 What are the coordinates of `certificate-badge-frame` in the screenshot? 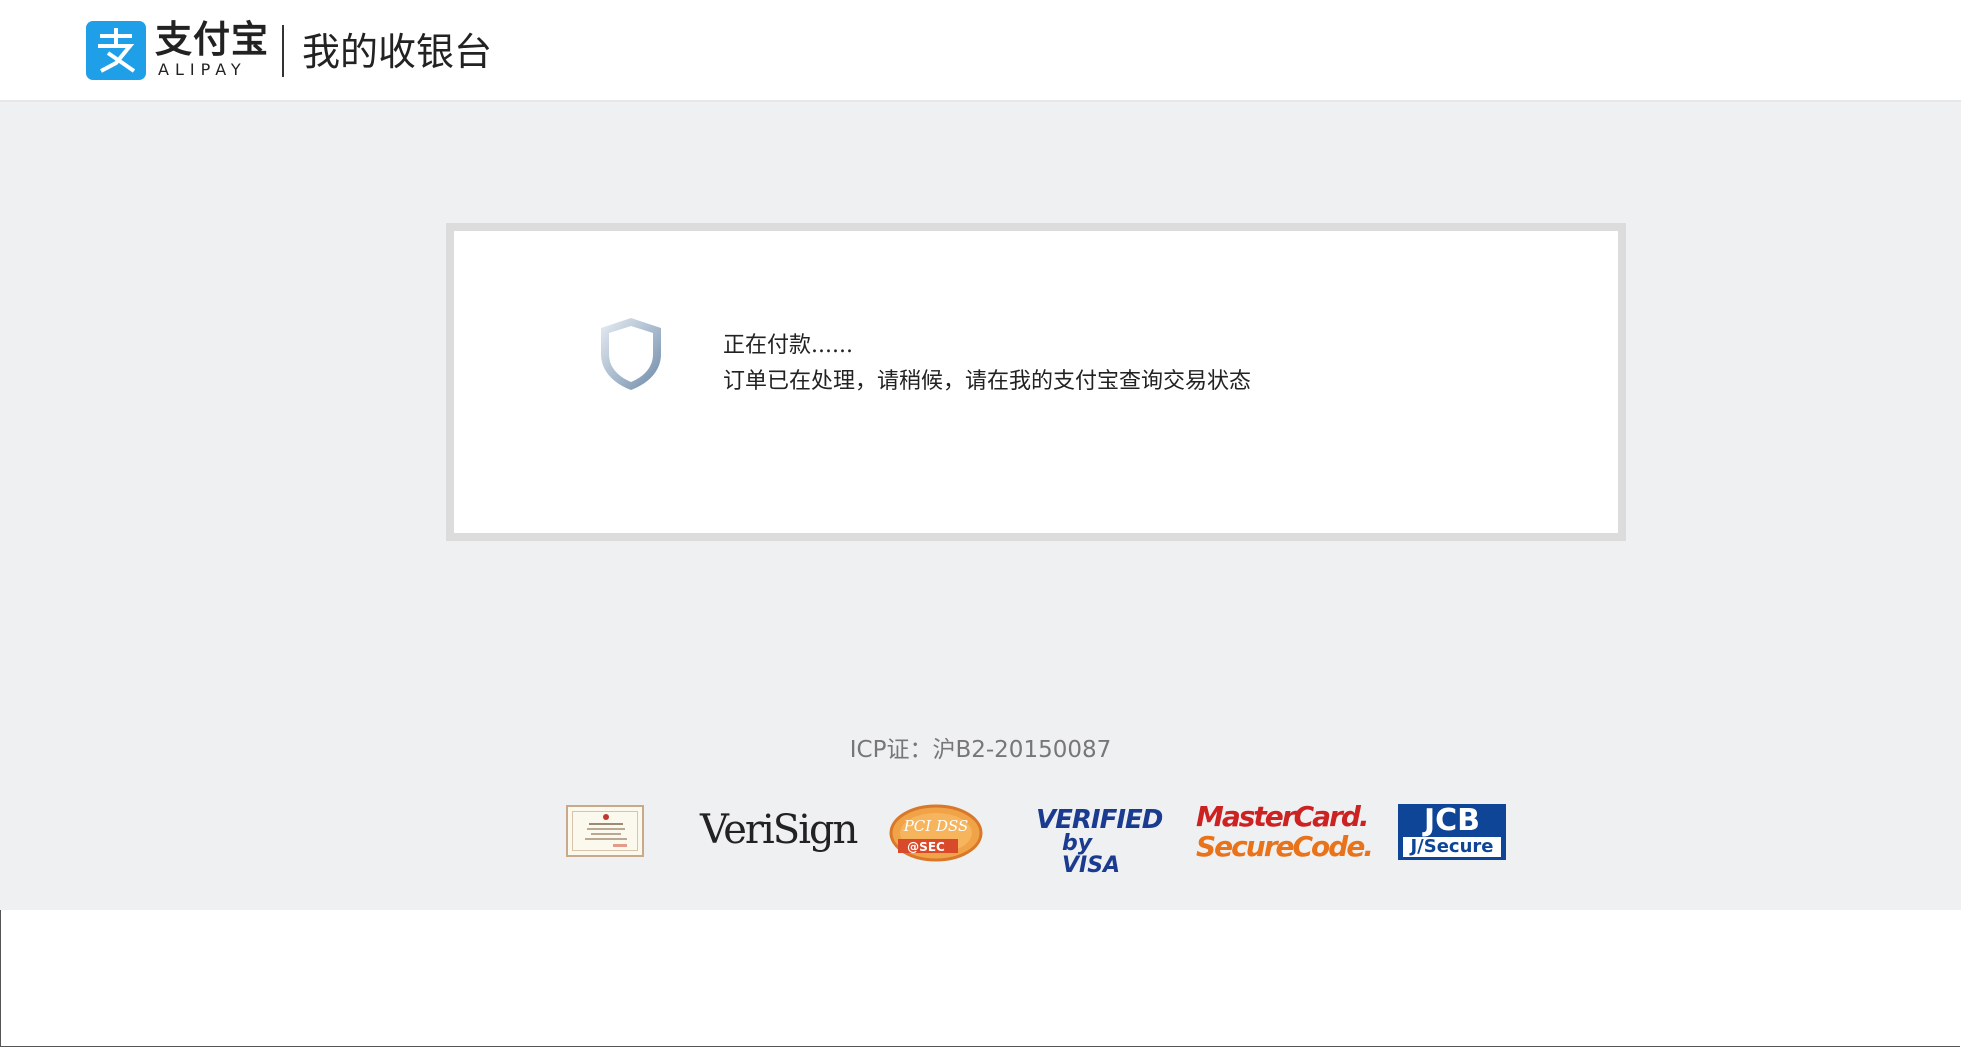 It's located at (605, 831).